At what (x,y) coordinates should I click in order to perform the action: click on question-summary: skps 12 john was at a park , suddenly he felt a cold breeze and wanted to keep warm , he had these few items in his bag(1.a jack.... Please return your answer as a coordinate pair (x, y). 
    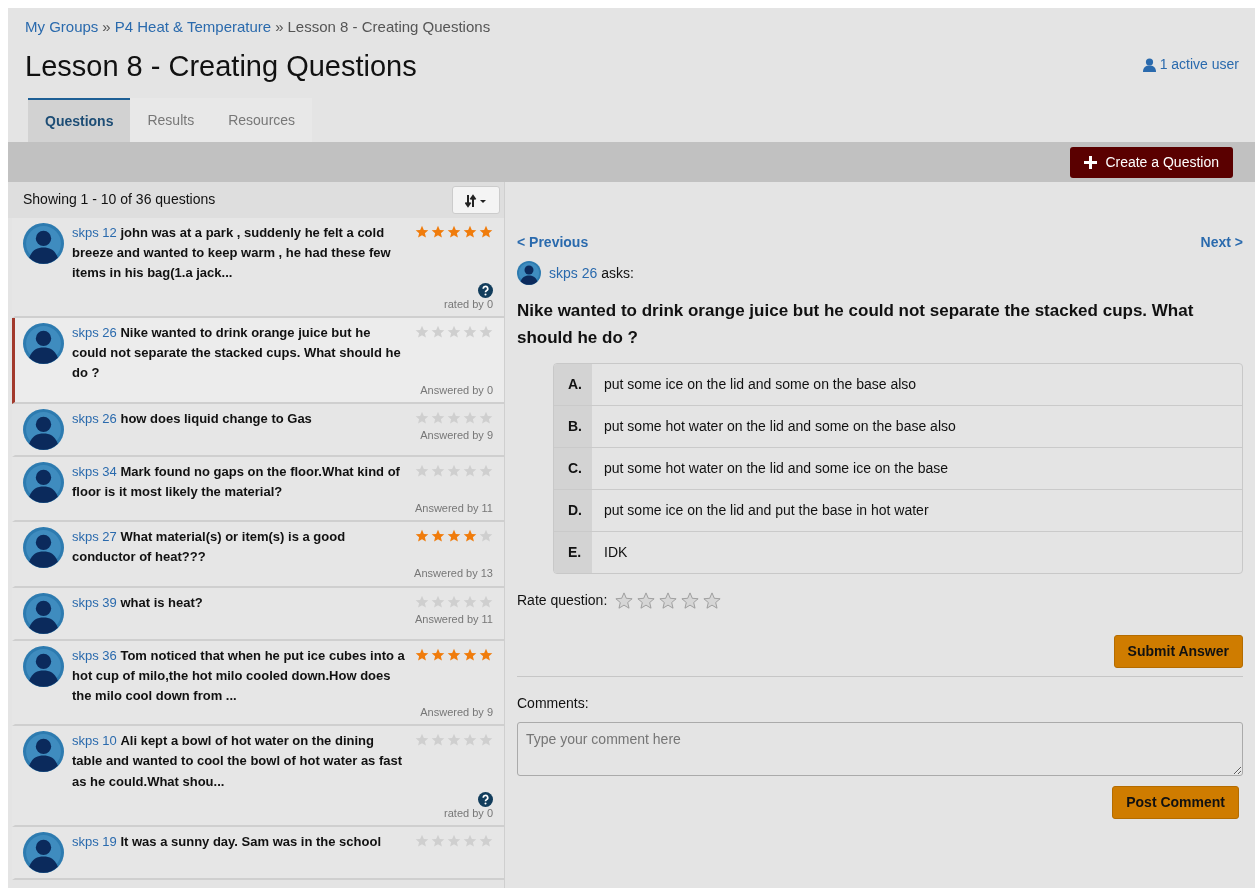
    Looking at the image, I should click on (232, 252).